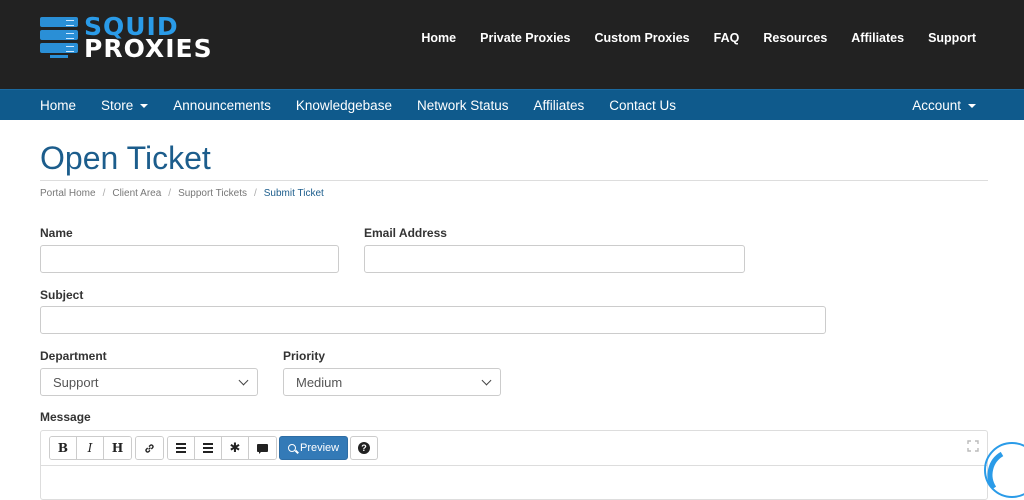 This screenshot has height=500, width=1024. I want to click on help-button: ?, so click(364, 448).